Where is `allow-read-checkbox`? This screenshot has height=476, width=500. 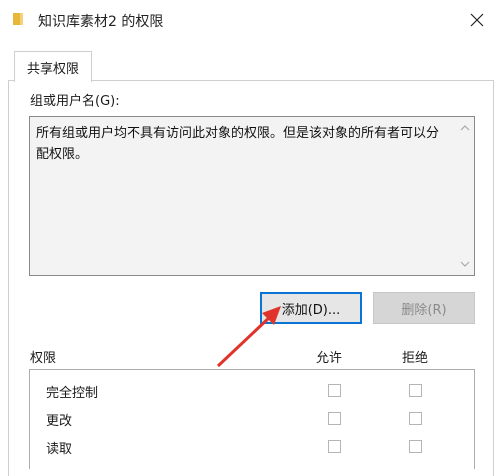 allow-read-checkbox is located at coordinates (334, 446).